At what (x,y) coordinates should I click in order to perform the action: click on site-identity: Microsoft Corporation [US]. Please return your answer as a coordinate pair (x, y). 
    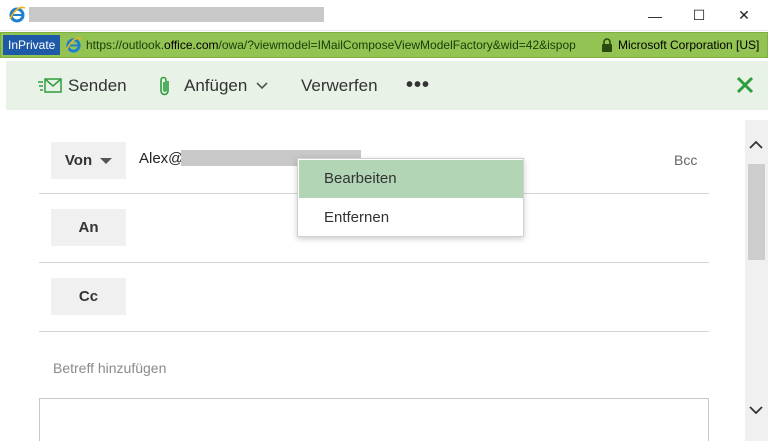
    Looking at the image, I should click on (688, 45).